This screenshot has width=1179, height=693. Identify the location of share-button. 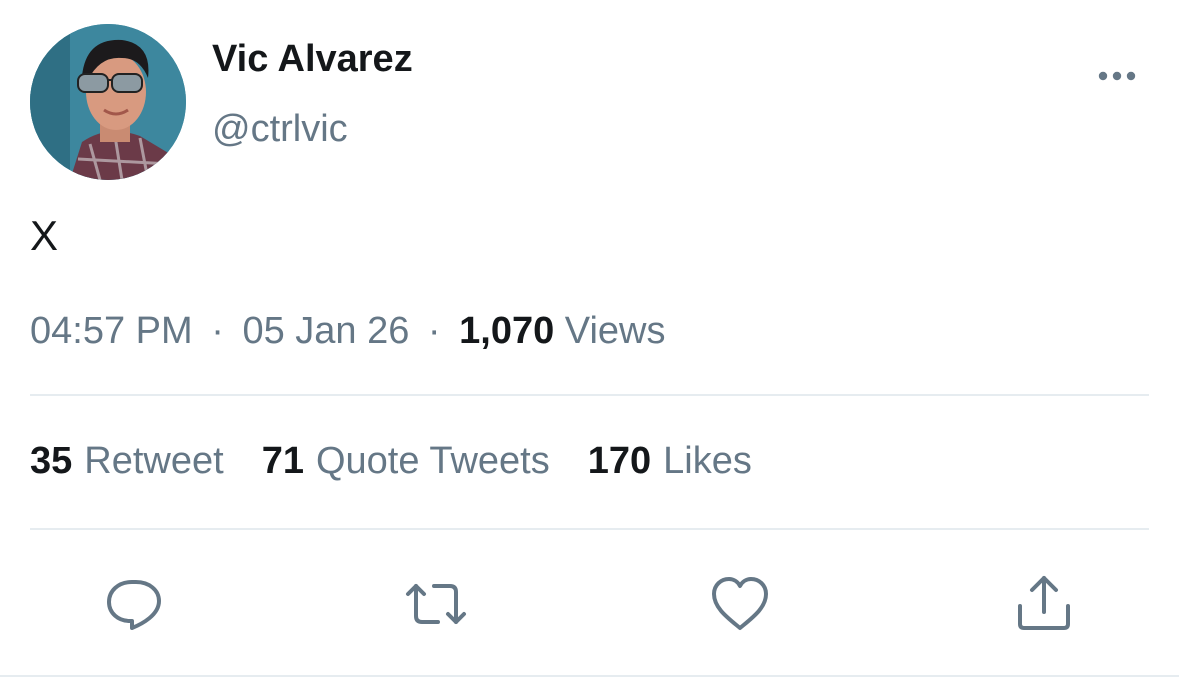
(1044, 604).